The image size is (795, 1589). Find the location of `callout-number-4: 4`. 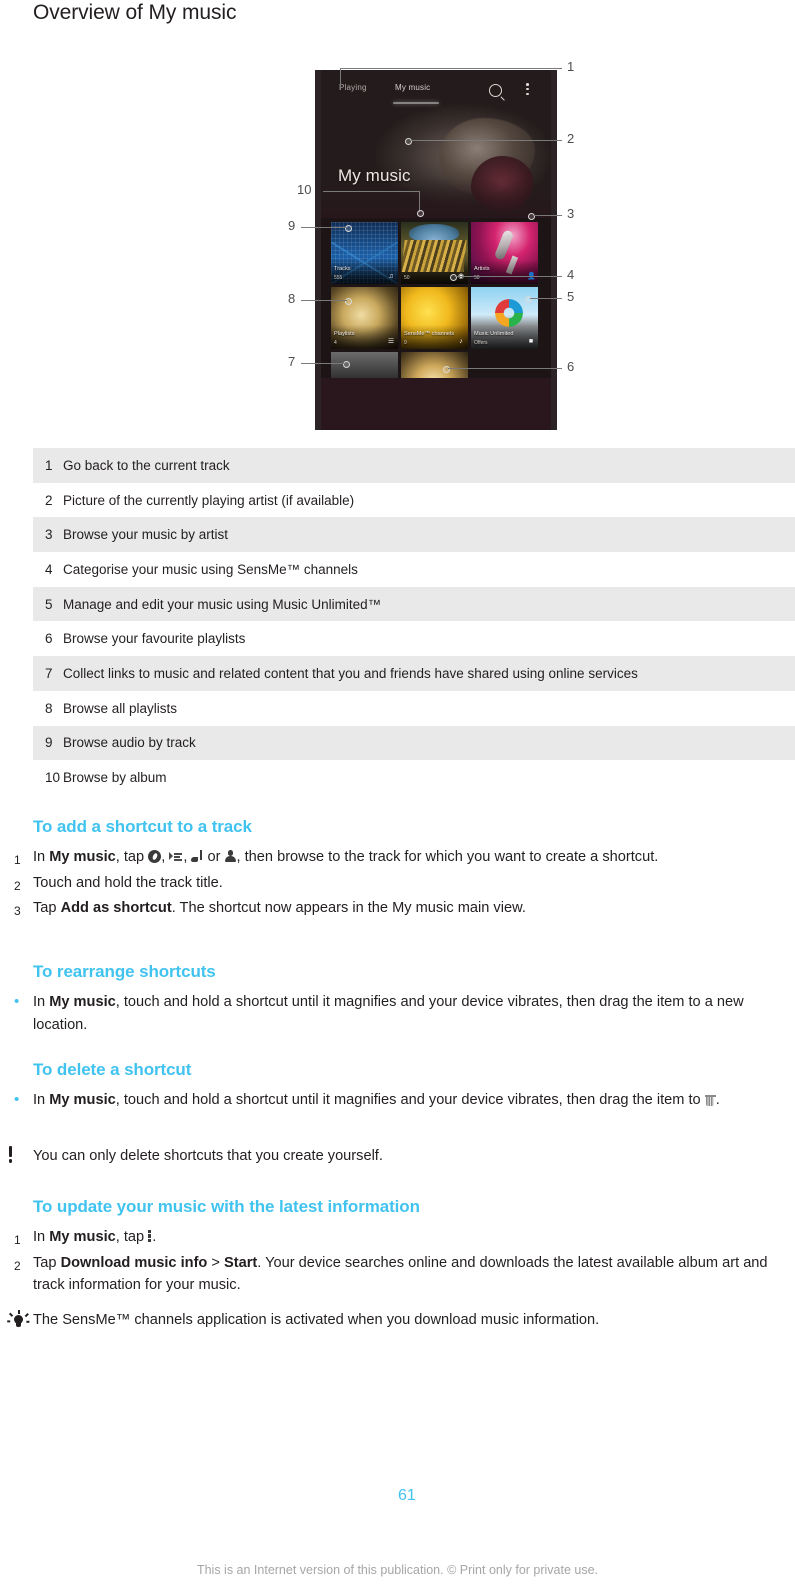

callout-number-4: 4 is located at coordinates (571, 274).